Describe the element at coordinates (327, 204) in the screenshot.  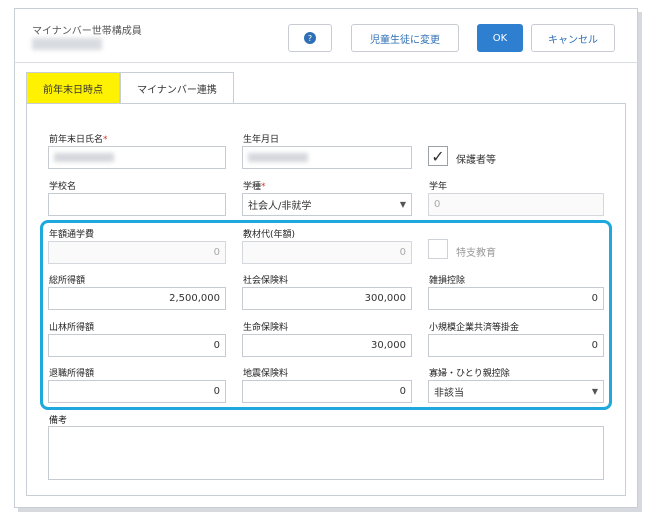
I see `type-select: 社会人/非就学 ▼` at that location.